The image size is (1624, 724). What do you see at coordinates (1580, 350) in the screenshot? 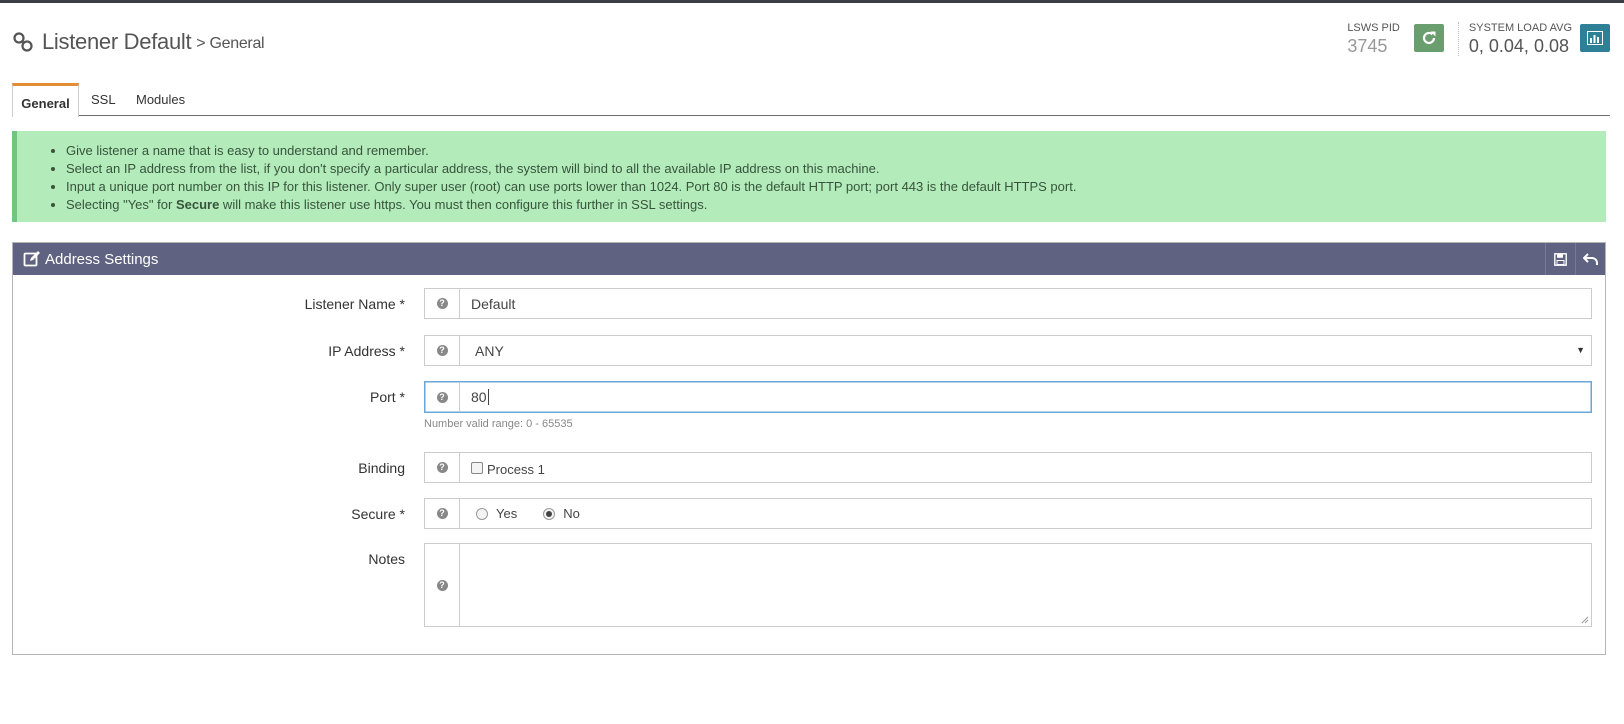
I see `dropdown-arrow-icon: ▼` at bounding box center [1580, 350].